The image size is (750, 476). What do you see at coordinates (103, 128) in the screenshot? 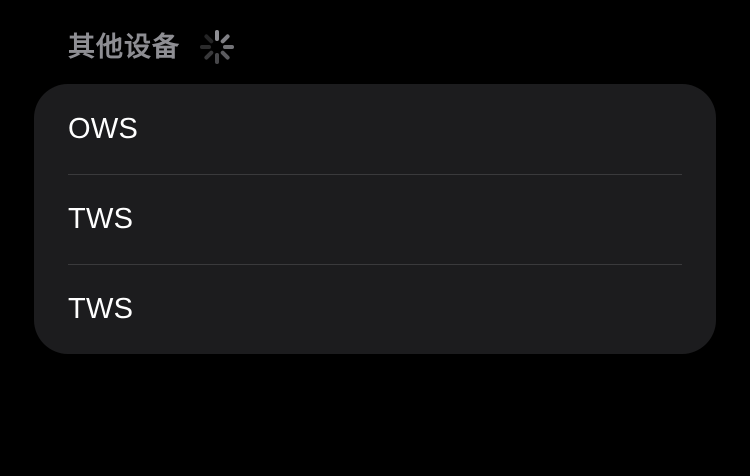
I see `device-name: OWS` at bounding box center [103, 128].